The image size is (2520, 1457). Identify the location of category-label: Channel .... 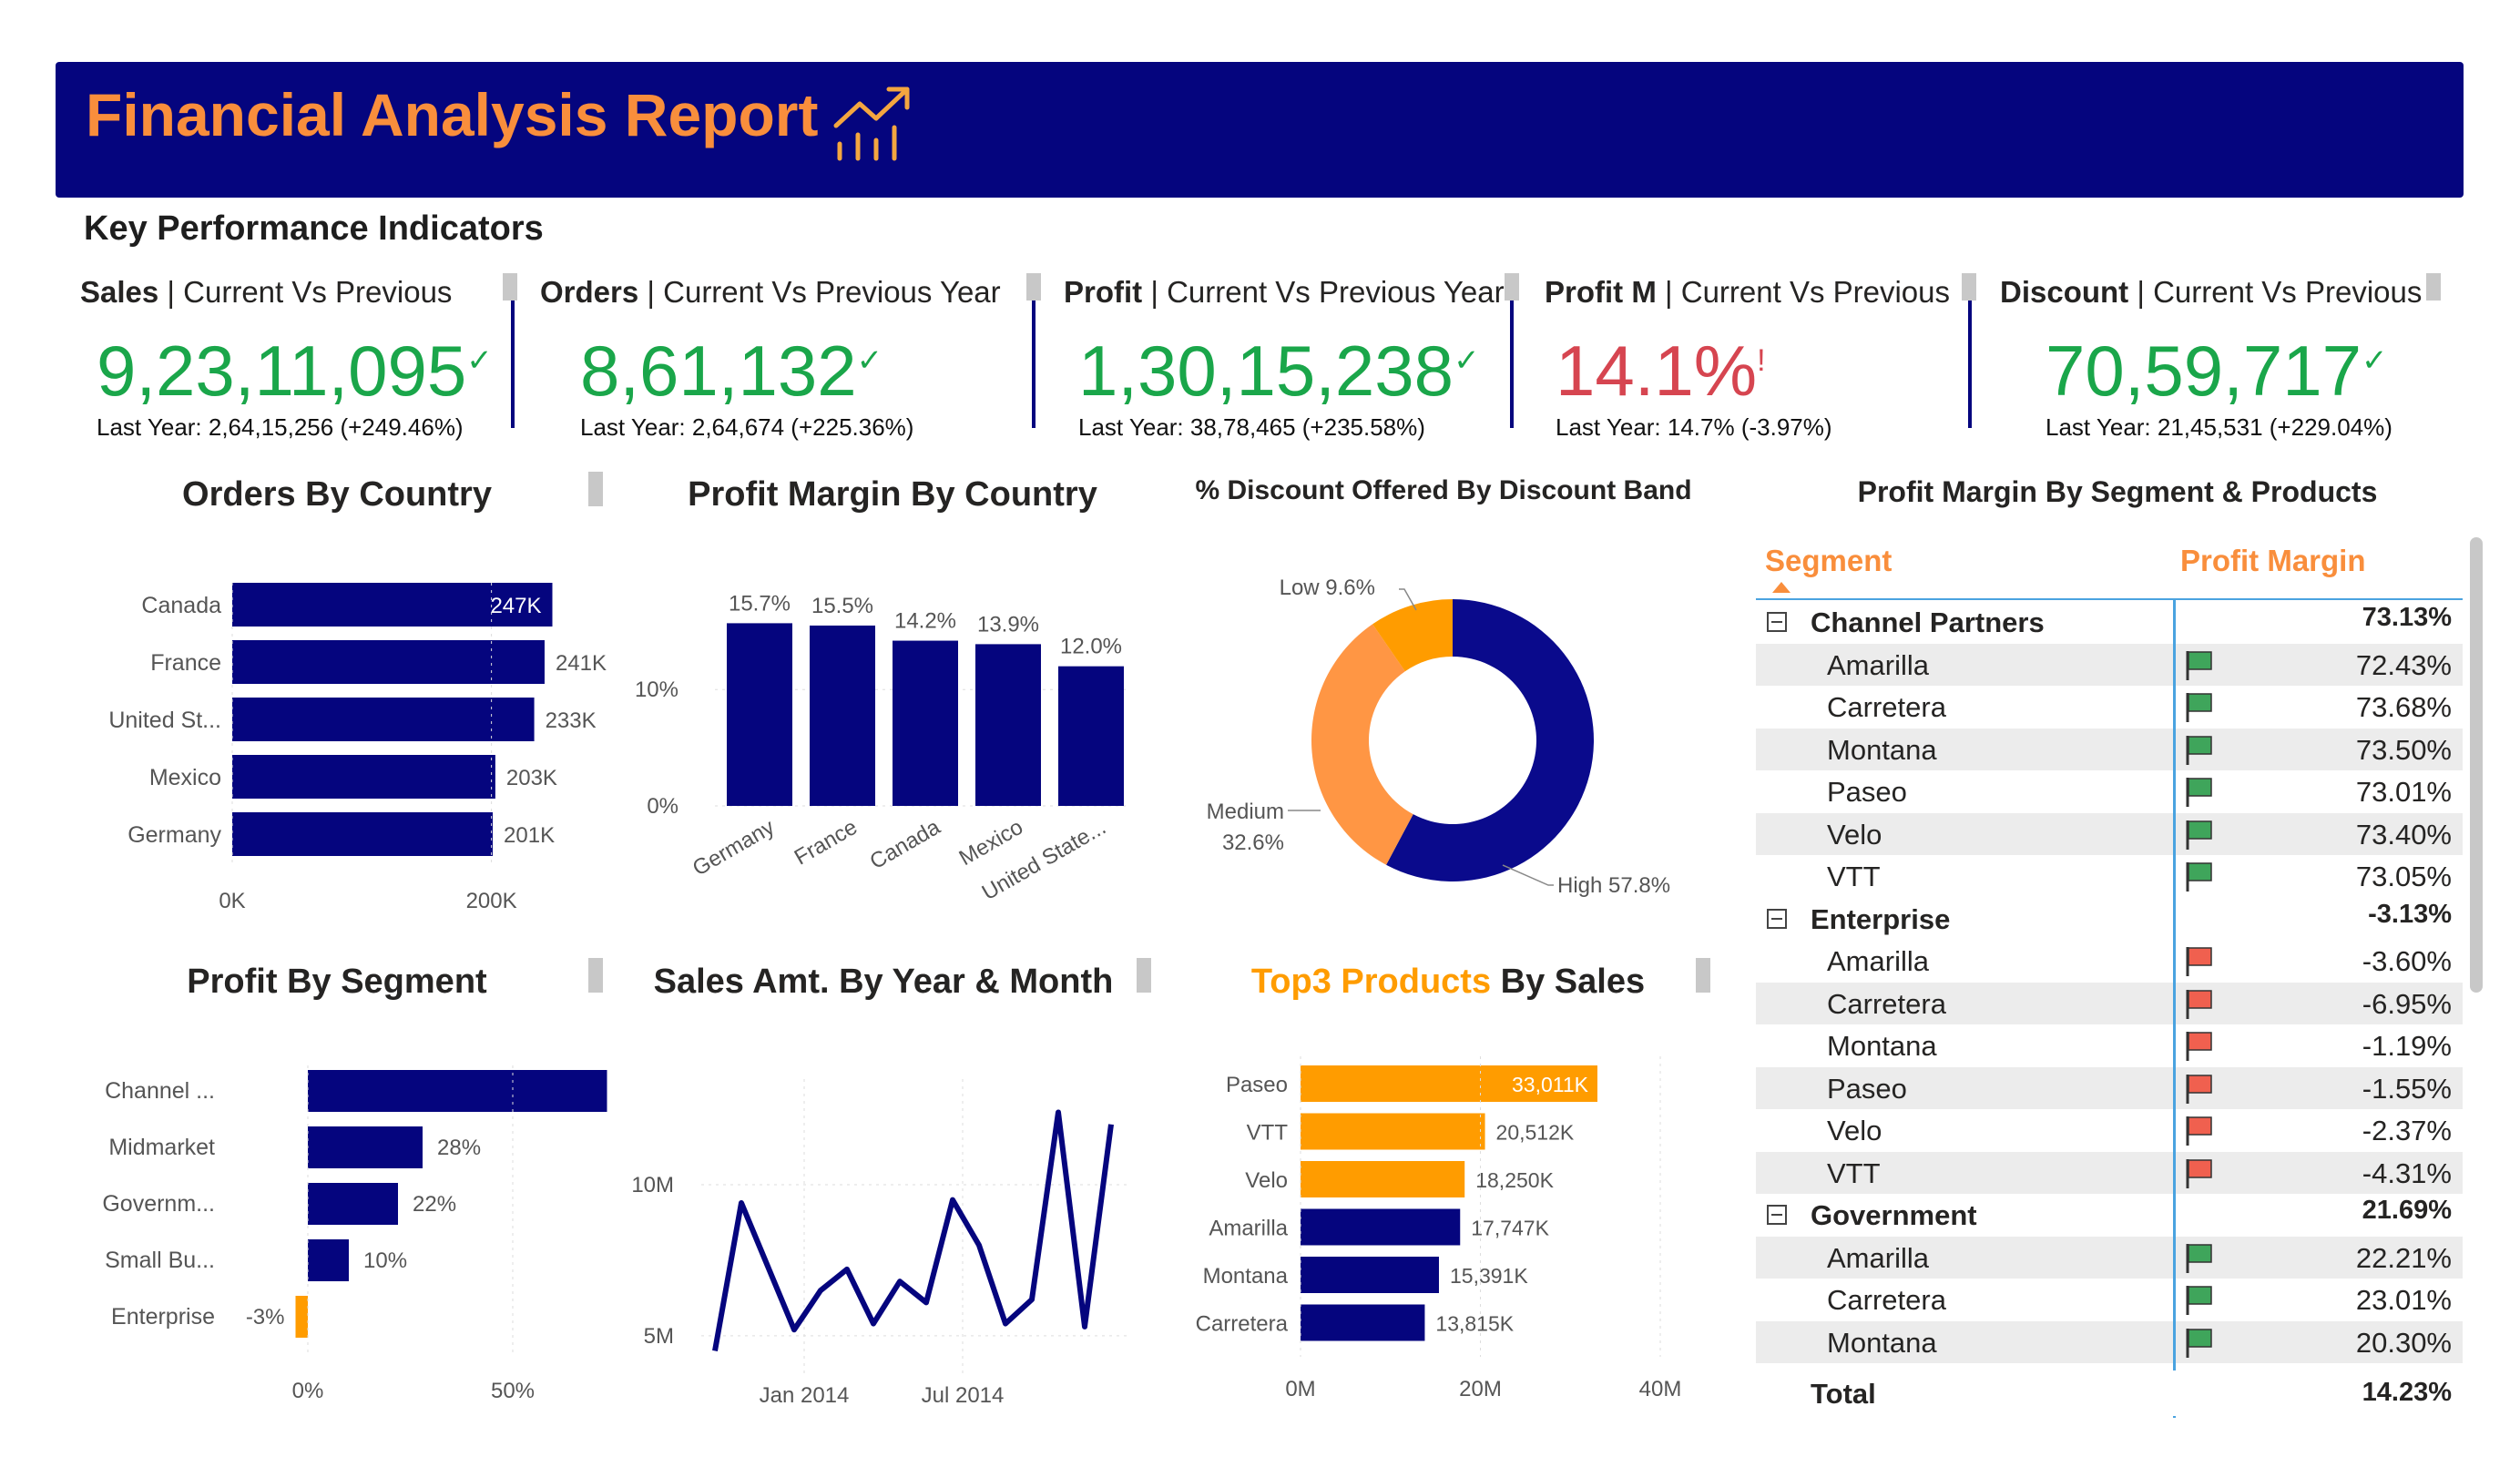
(160, 1091).